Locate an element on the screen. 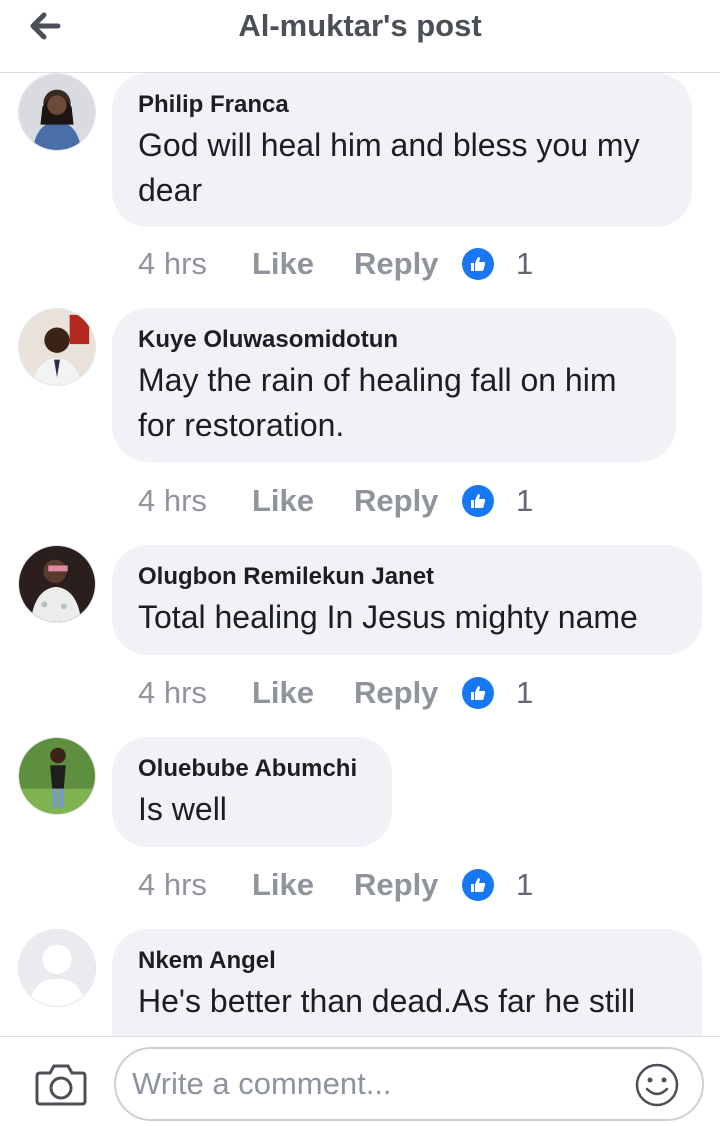 This screenshot has width=720, height=1126. comment-author: Kuye Oluwasomidotun is located at coordinates (394, 340).